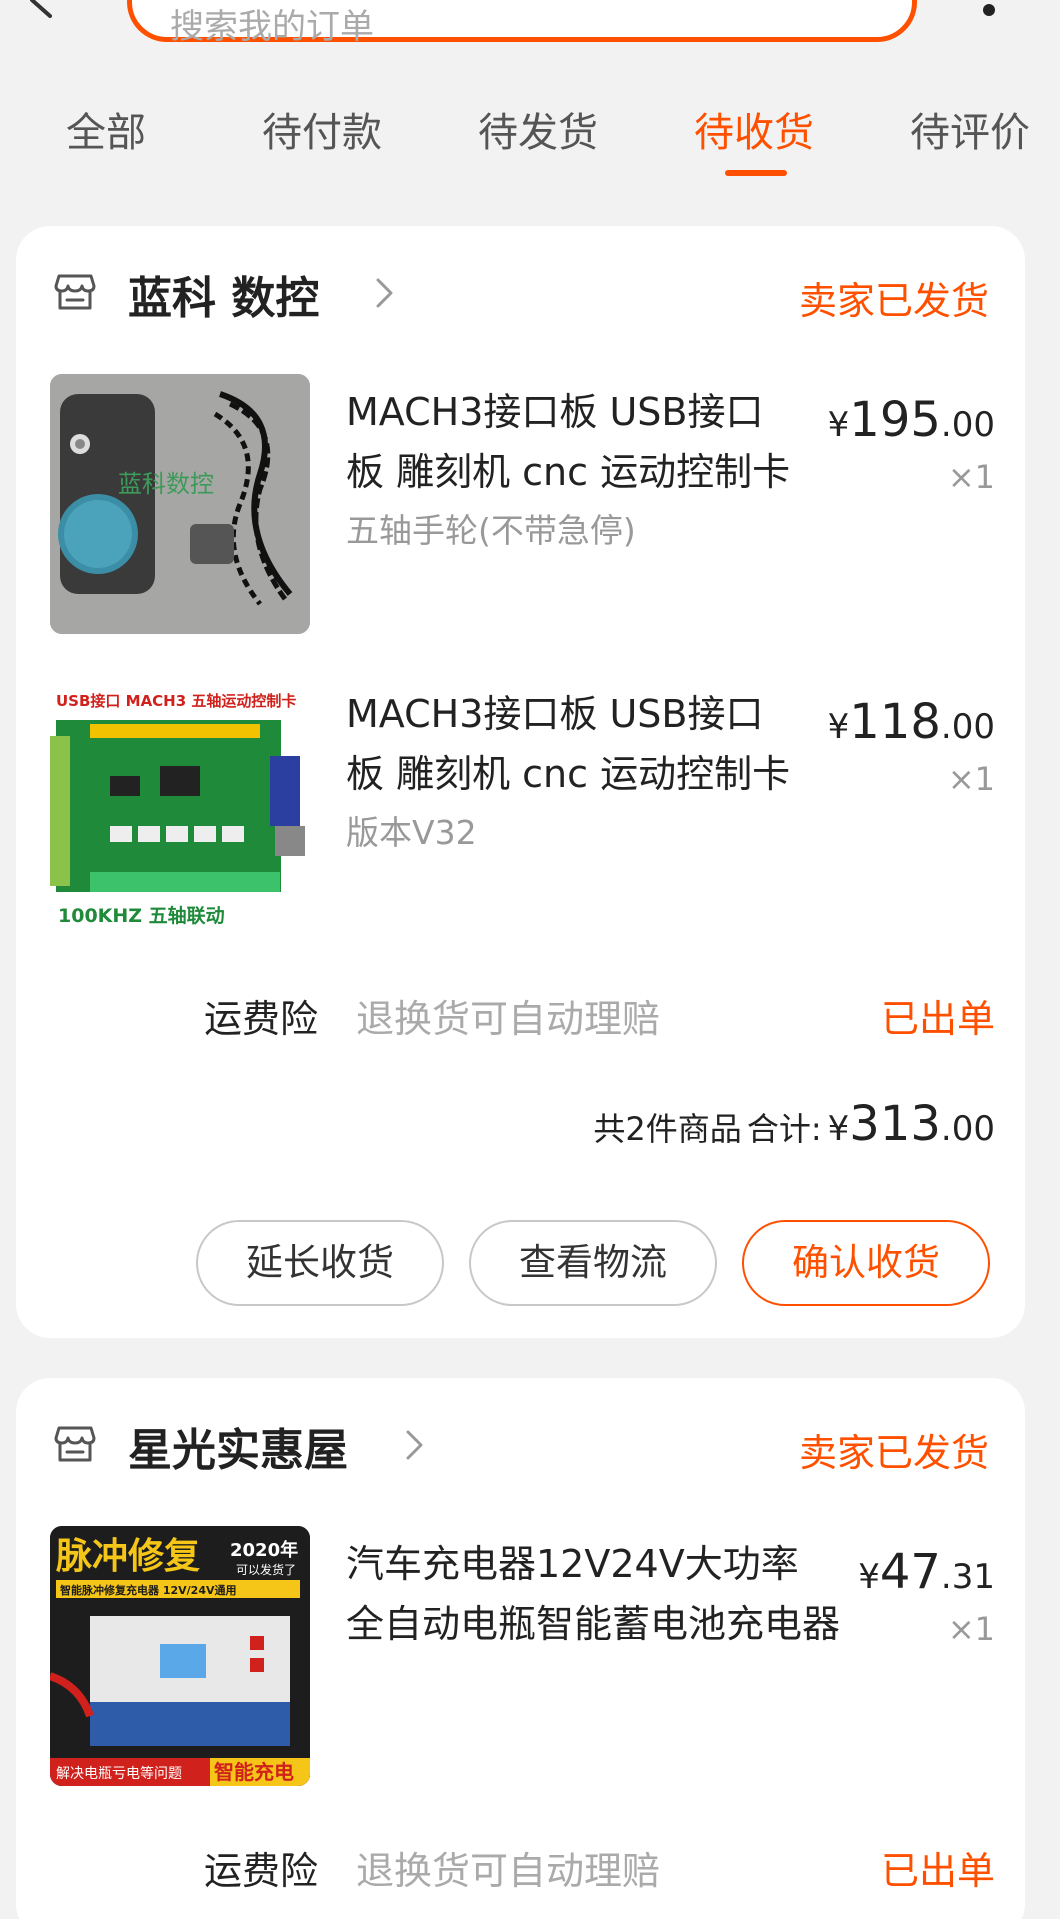 The height and width of the screenshot is (1919, 1060). I want to click on product-price: ¥47.31, so click(926, 1572).